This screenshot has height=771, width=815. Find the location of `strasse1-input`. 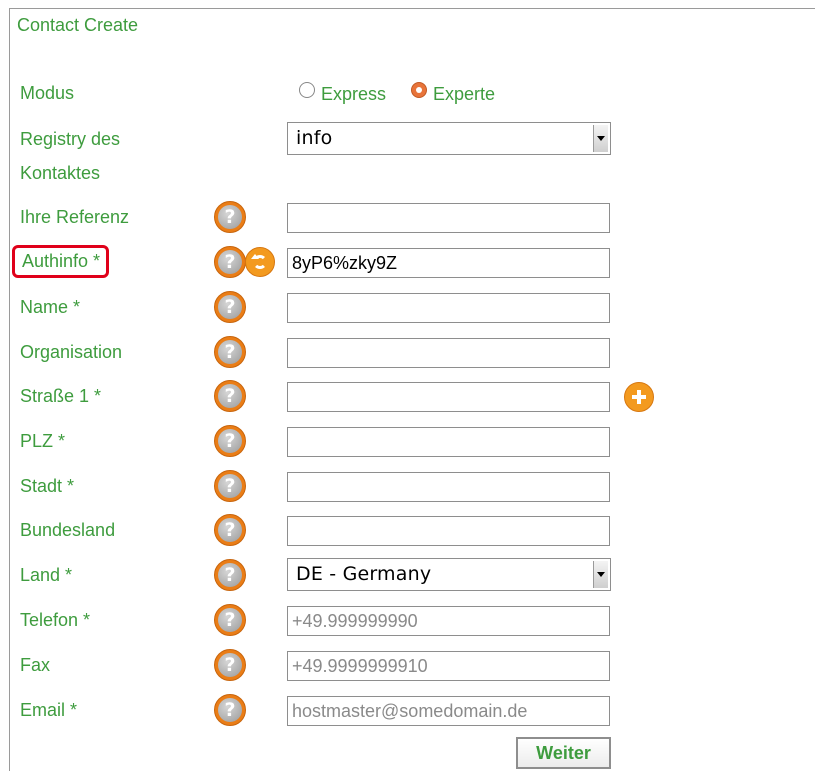

strasse1-input is located at coordinates (448, 397).